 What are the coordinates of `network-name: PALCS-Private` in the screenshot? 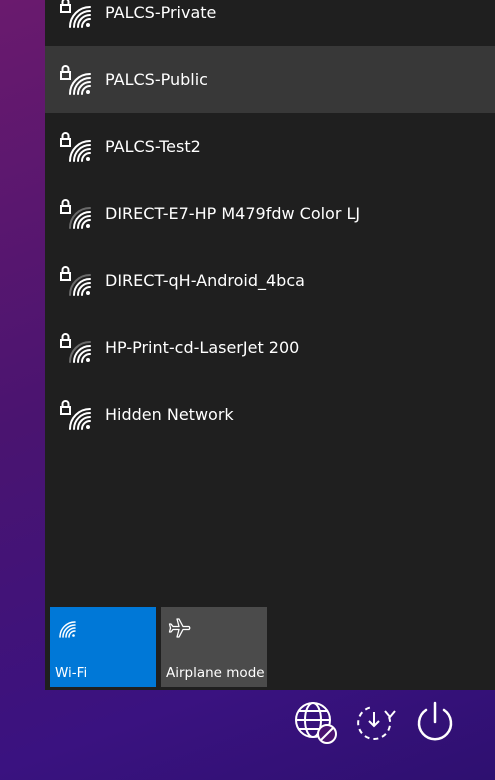 It's located at (161, 12).